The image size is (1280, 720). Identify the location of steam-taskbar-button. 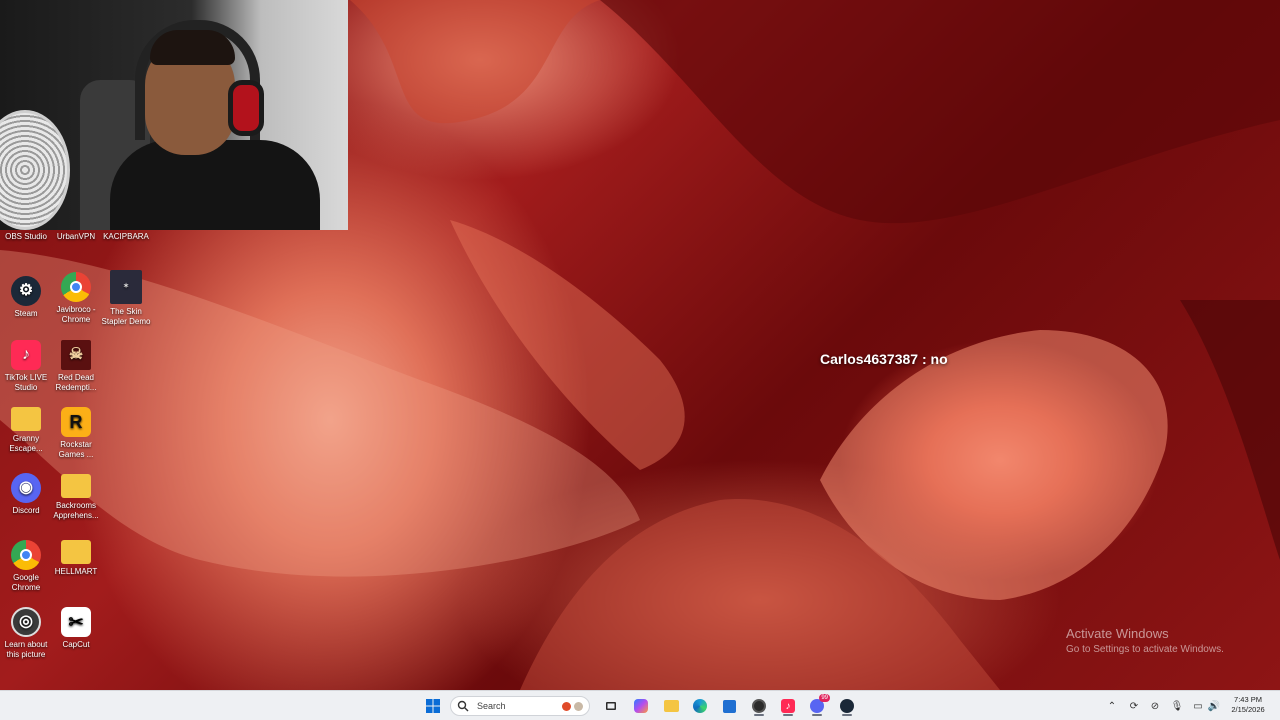
(847, 706).